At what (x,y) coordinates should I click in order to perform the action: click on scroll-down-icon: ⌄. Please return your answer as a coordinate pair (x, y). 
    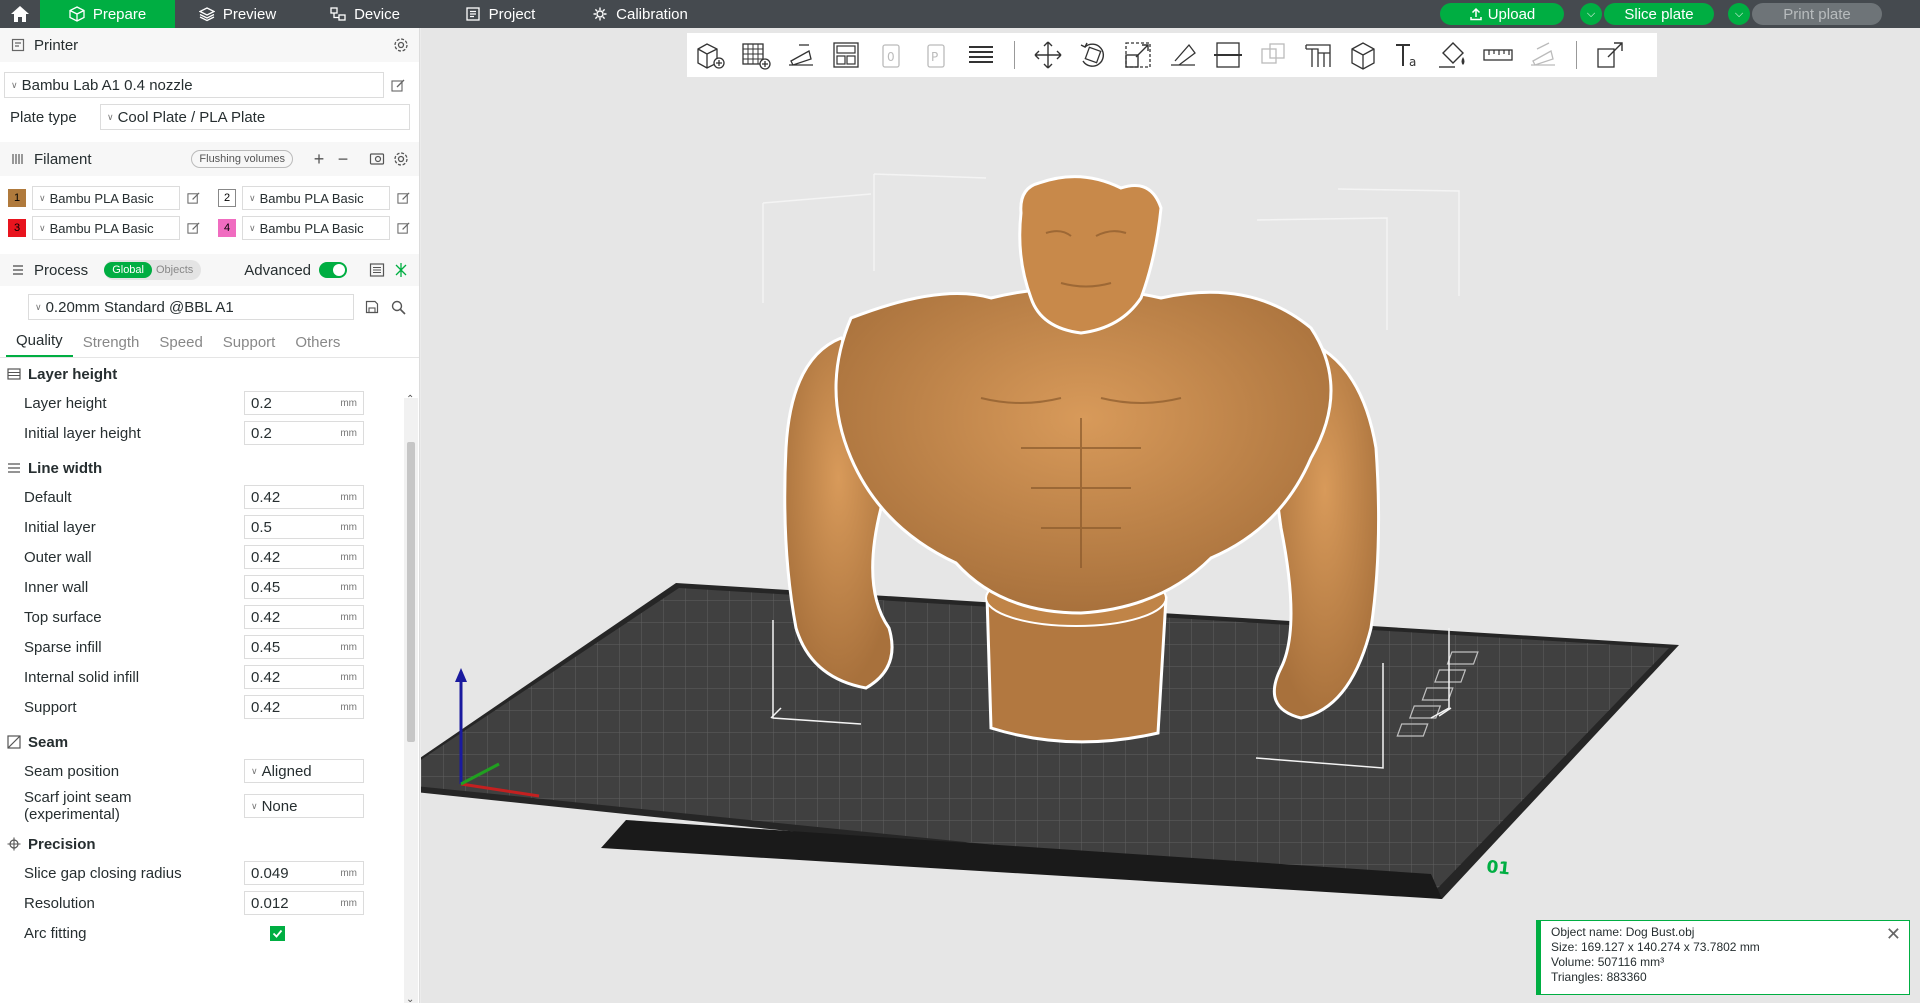
    Looking at the image, I should click on (410, 998).